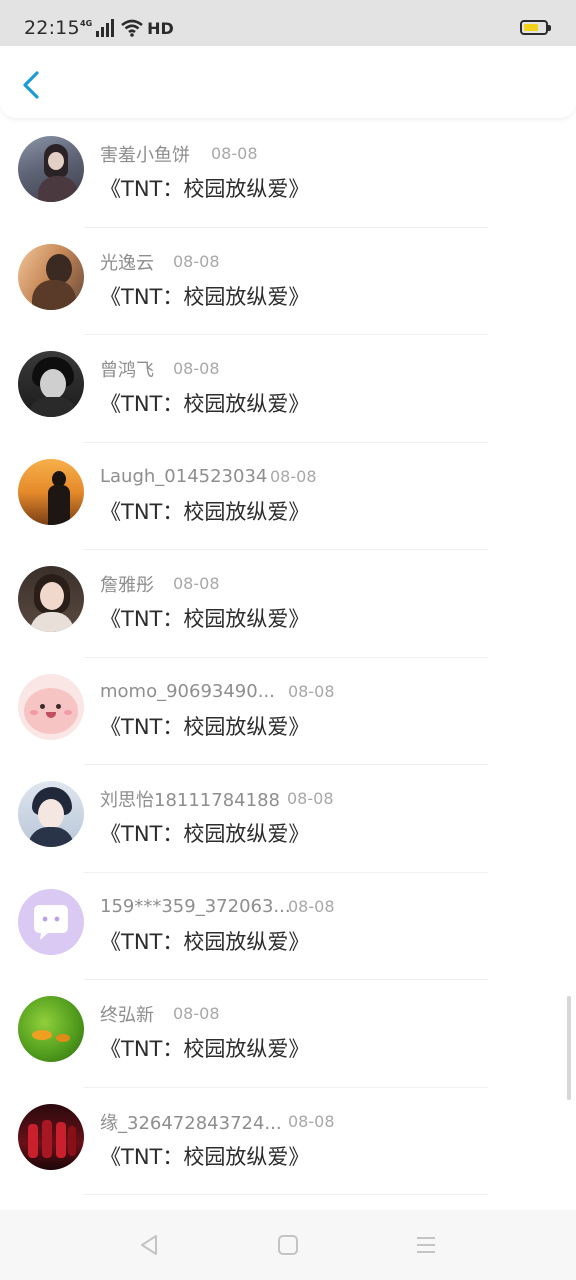 The image size is (576, 1280). I want to click on chat-bubble-icon, so click(51, 922).